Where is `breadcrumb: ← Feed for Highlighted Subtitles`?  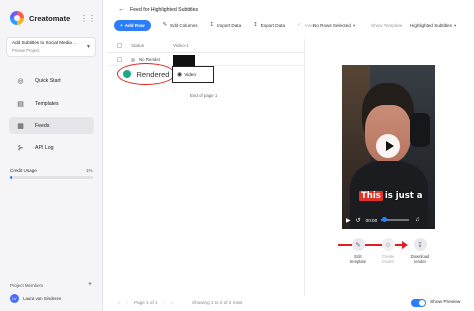 breadcrumb: ← Feed for Highlighted Subtitles is located at coordinates (158, 9).